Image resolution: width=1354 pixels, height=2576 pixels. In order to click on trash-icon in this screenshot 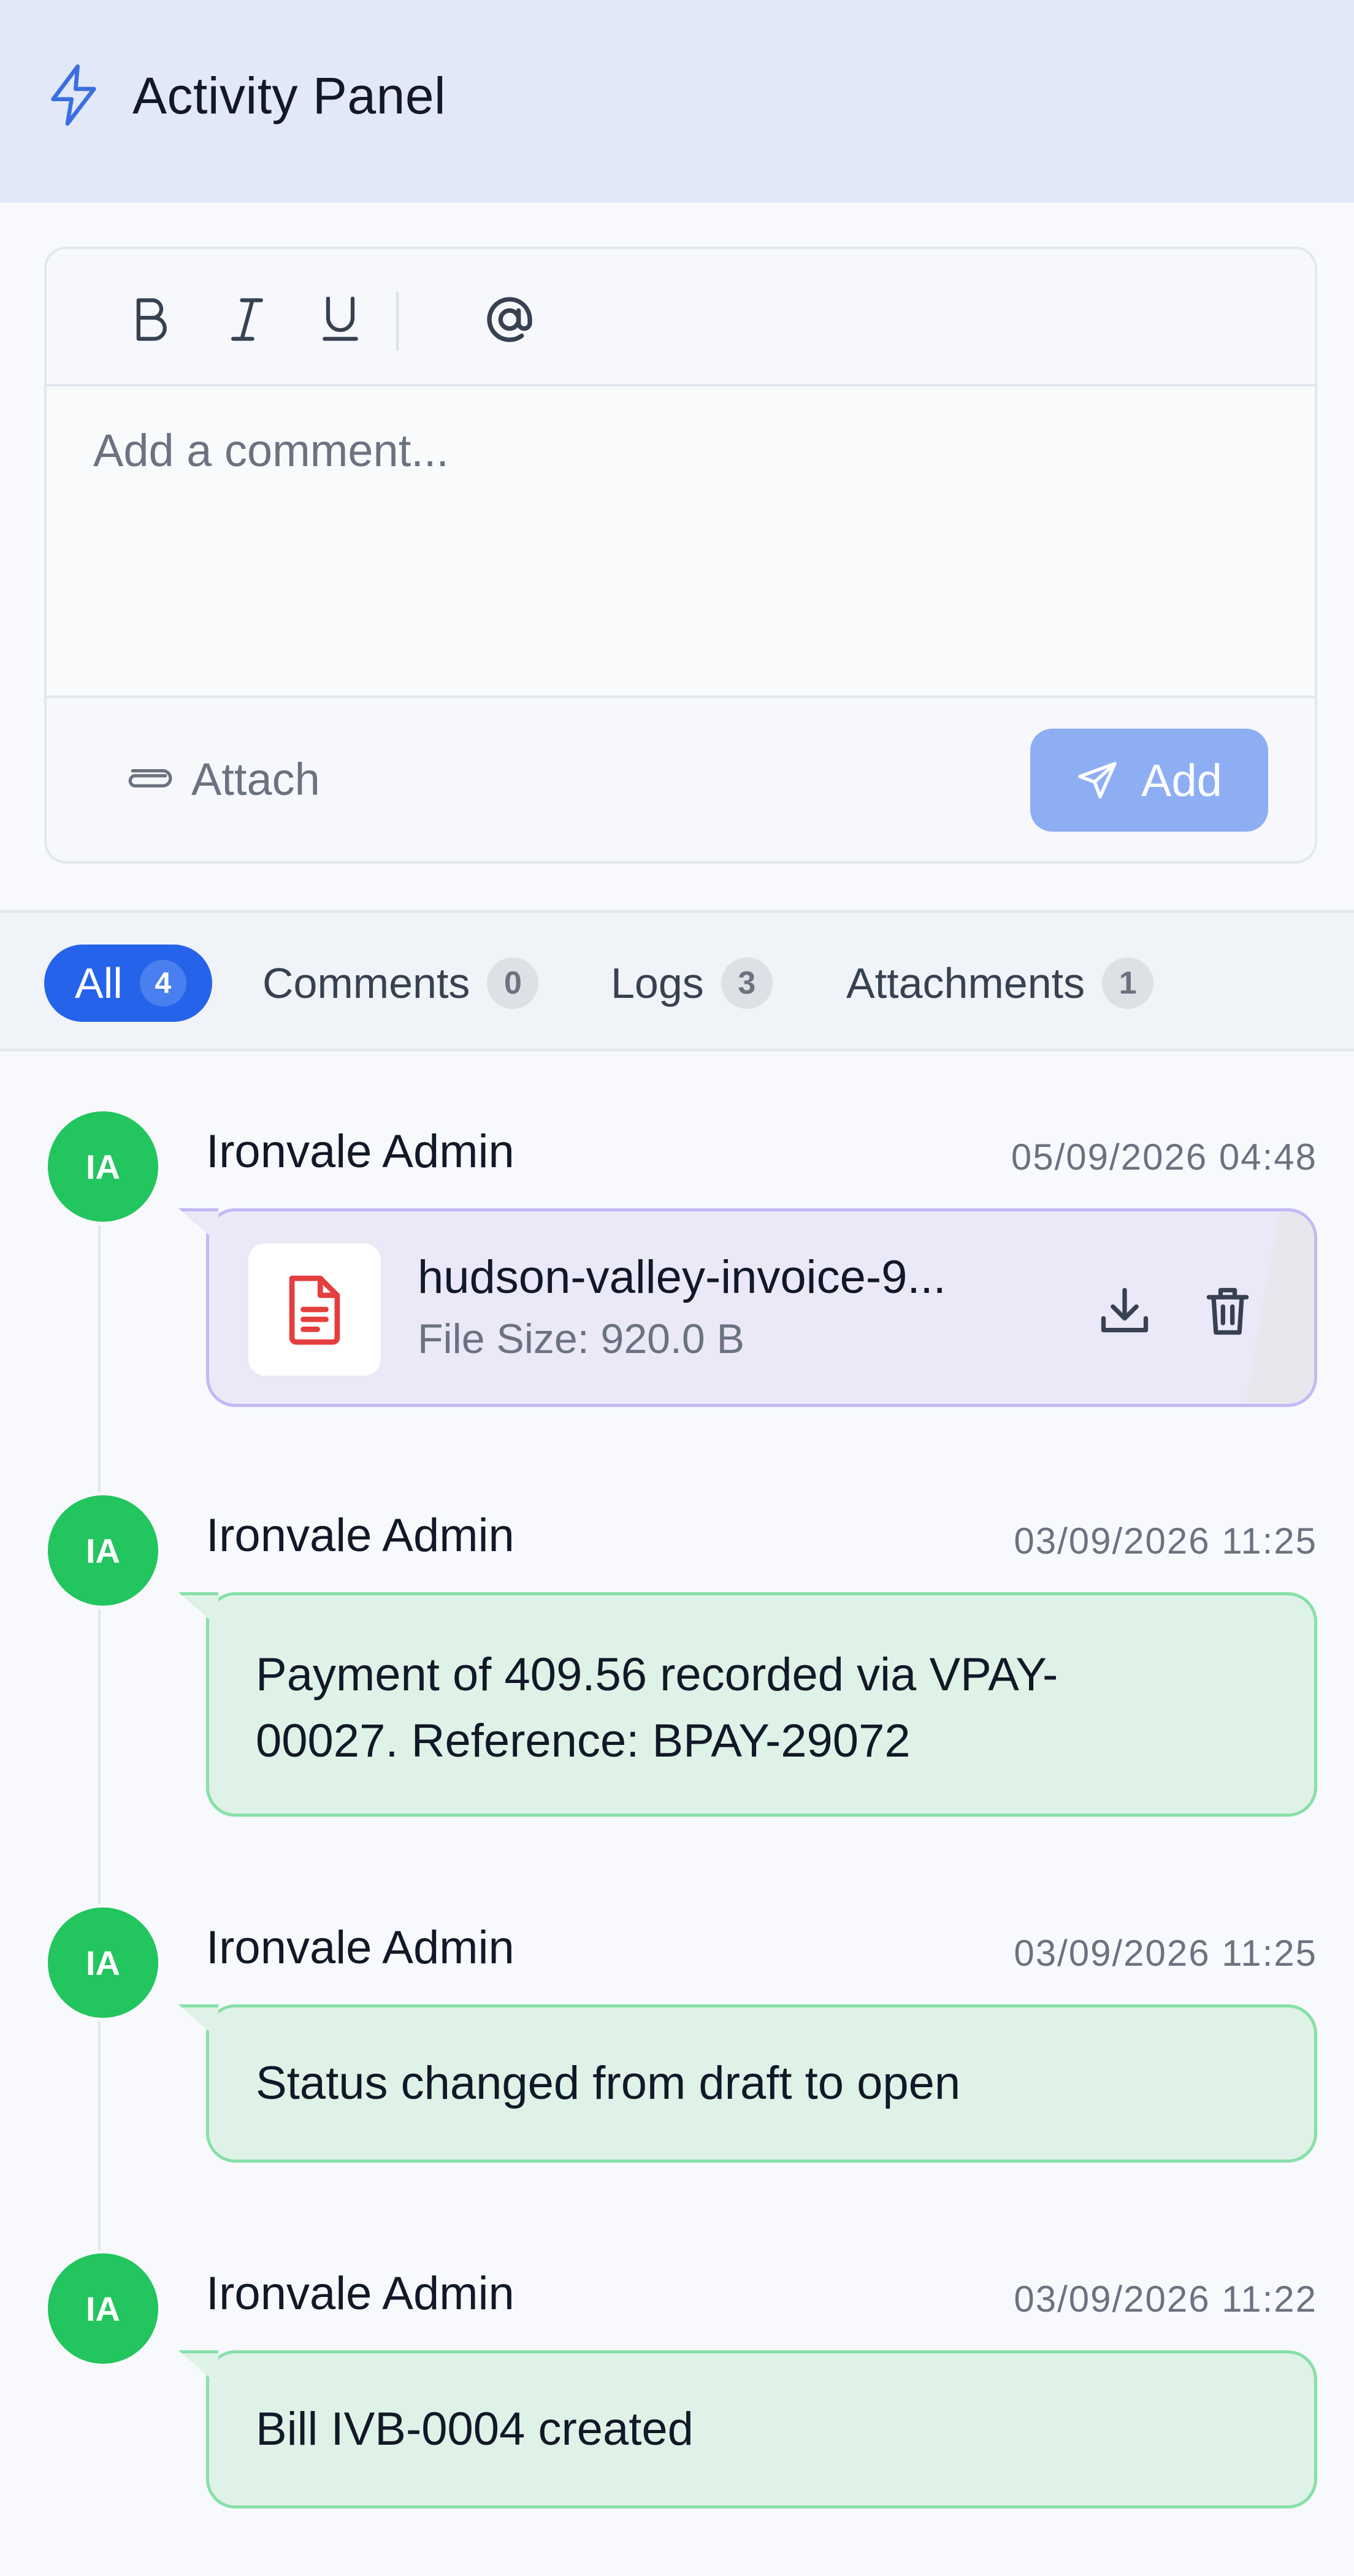, I will do `click(1227, 1311)`.